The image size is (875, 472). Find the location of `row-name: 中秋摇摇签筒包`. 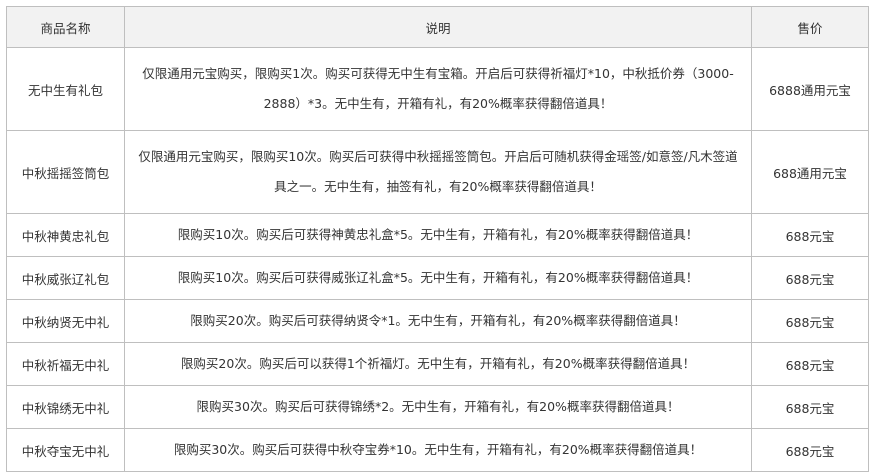

row-name: 中秋摇摇签筒包 is located at coordinates (65, 172).